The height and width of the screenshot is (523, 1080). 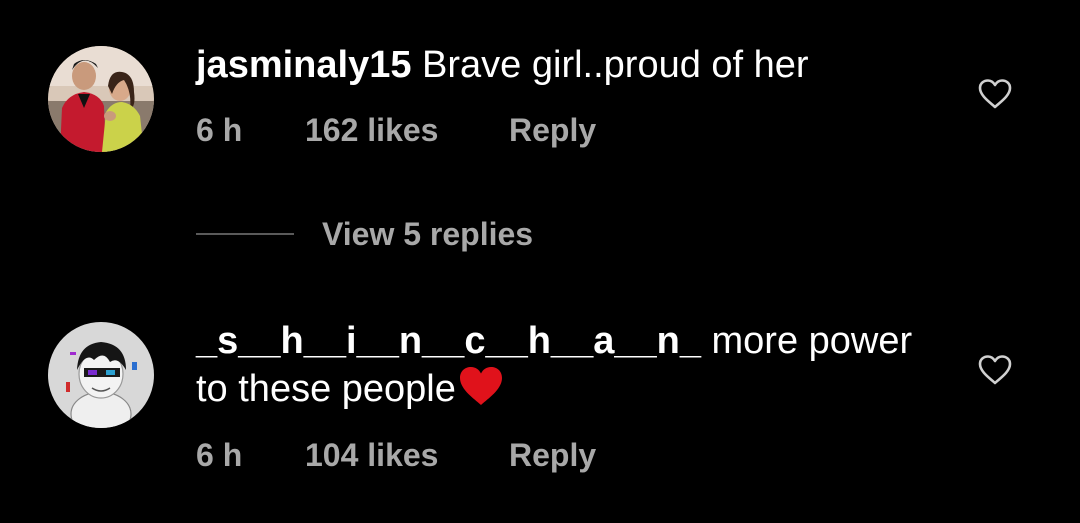 I want to click on comment-text: more power, so click(x=812, y=341).